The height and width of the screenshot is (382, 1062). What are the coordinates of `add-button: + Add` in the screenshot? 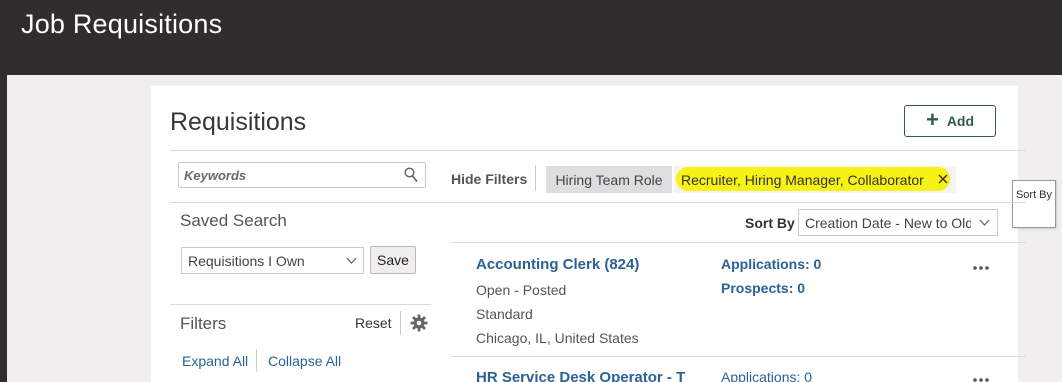 It's located at (950, 121).